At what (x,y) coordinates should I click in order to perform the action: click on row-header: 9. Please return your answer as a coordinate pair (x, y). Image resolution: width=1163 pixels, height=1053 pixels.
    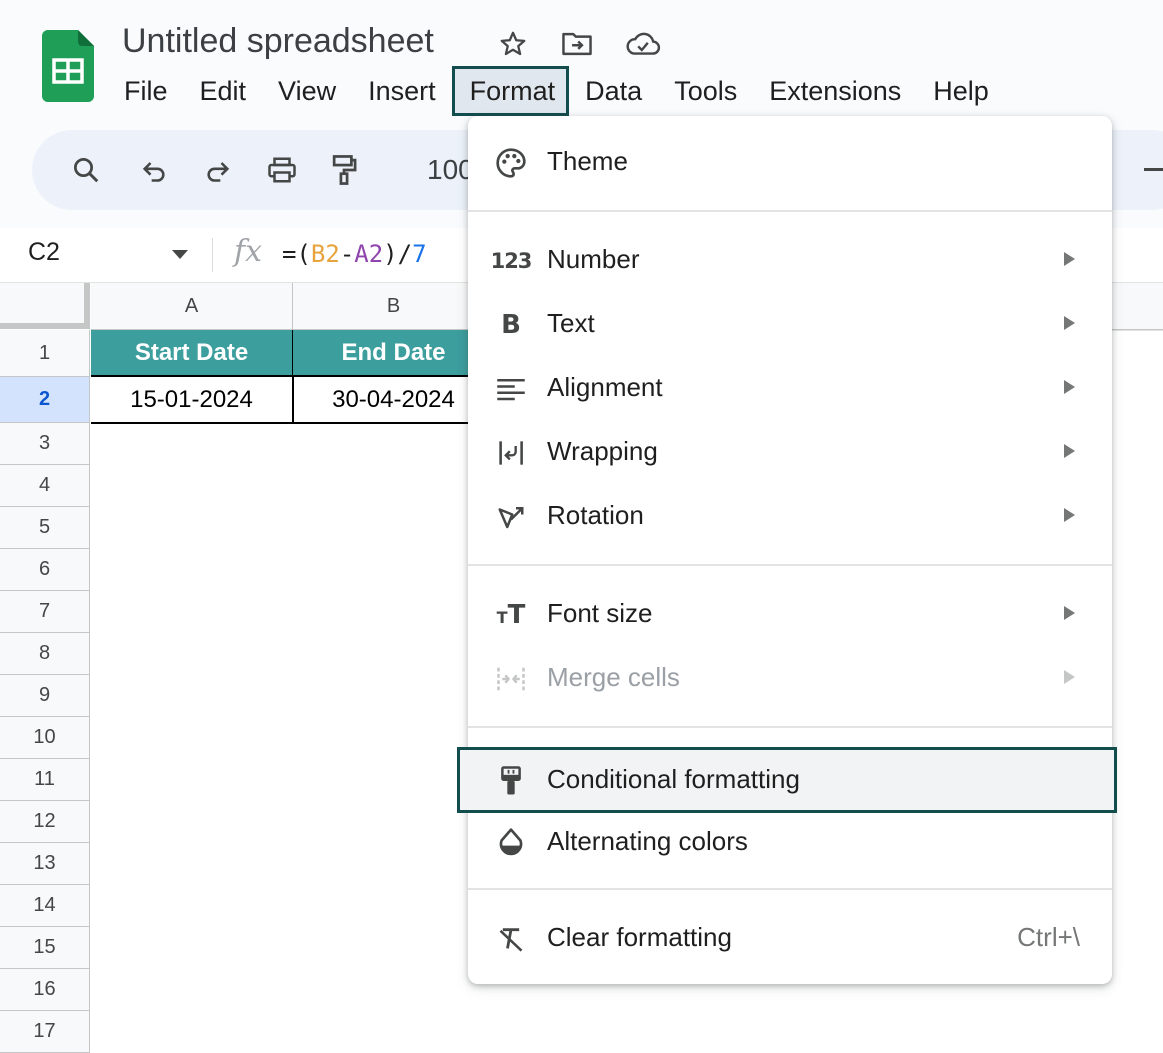
    Looking at the image, I should click on (45, 696).